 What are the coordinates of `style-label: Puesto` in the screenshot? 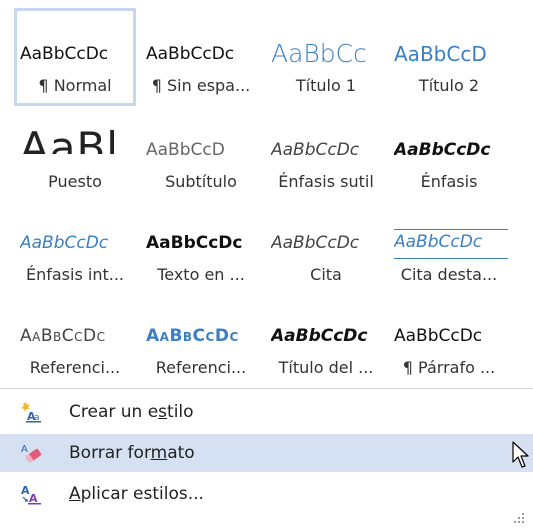 It's located at (75, 181).